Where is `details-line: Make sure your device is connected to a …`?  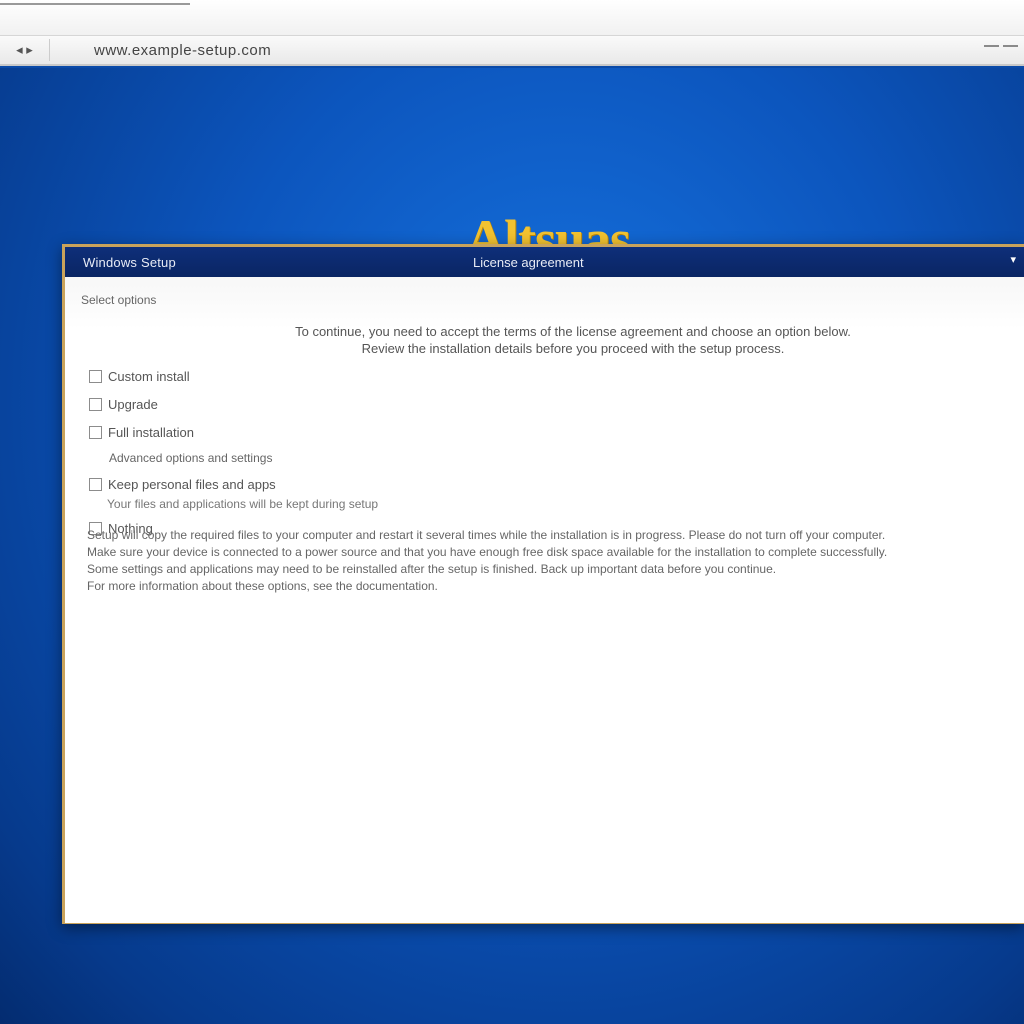
details-line: Make sure your device is connected to a … is located at coordinates (487, 552).